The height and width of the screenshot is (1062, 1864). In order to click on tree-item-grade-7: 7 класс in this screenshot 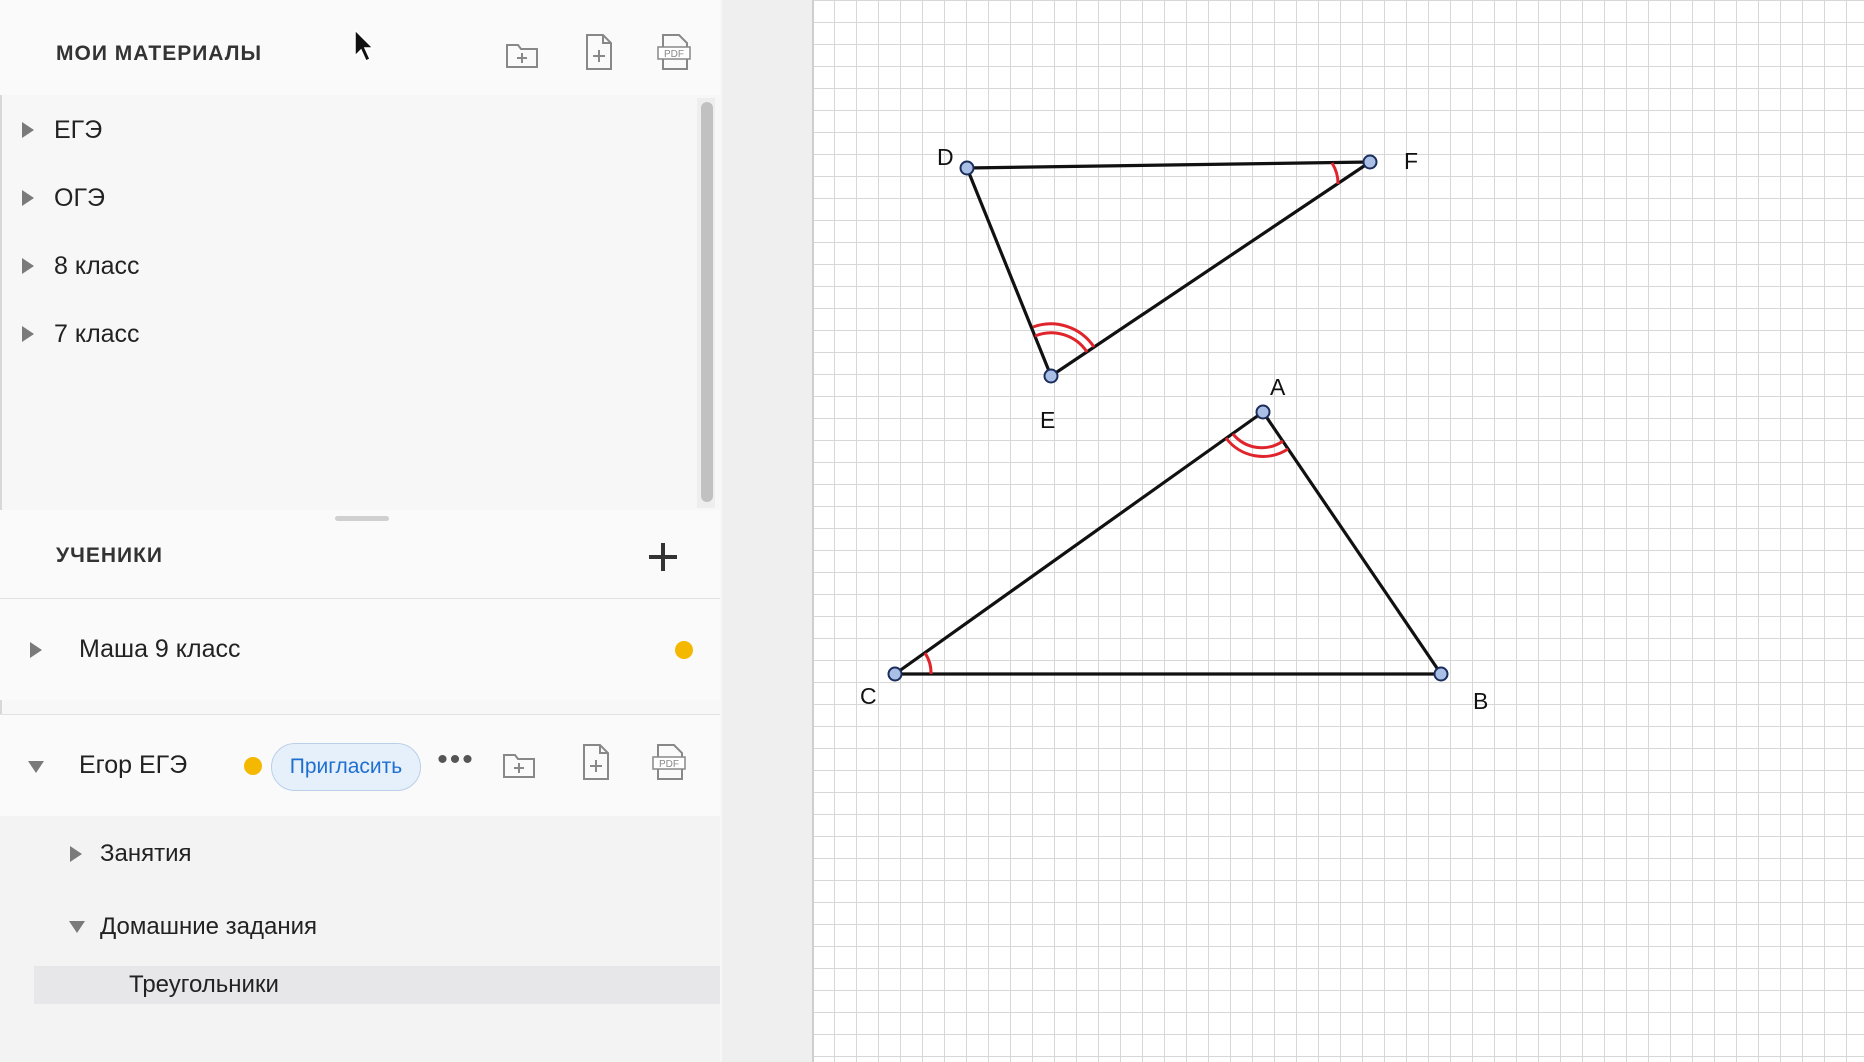, I will do `click(81, 334)`.